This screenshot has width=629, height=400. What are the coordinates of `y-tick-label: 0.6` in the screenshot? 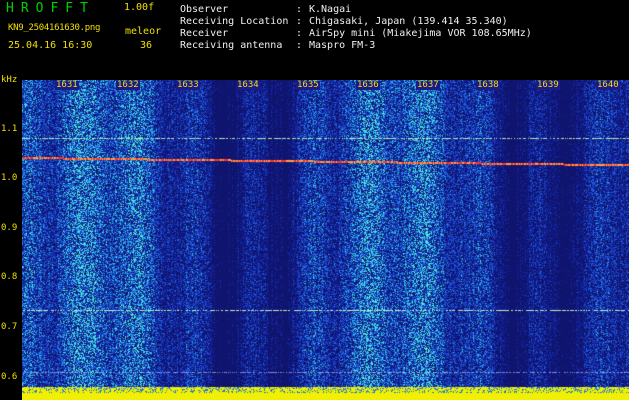 It's located at (9, 377).